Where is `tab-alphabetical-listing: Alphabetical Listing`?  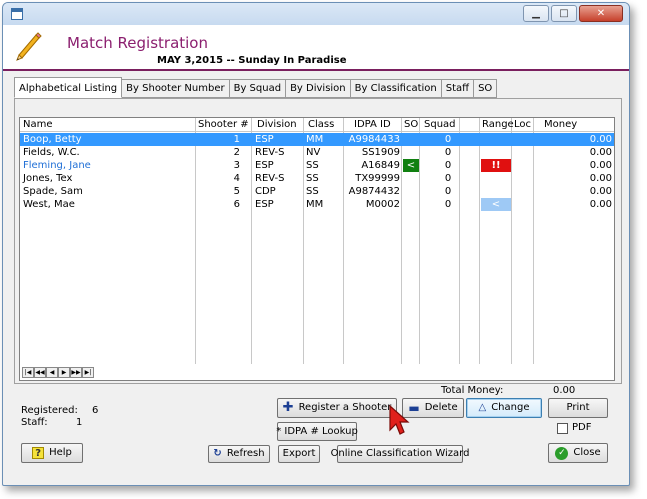
tab-alphabetical-listing: Alphabetical Listing is located at coordinates (68, 87).